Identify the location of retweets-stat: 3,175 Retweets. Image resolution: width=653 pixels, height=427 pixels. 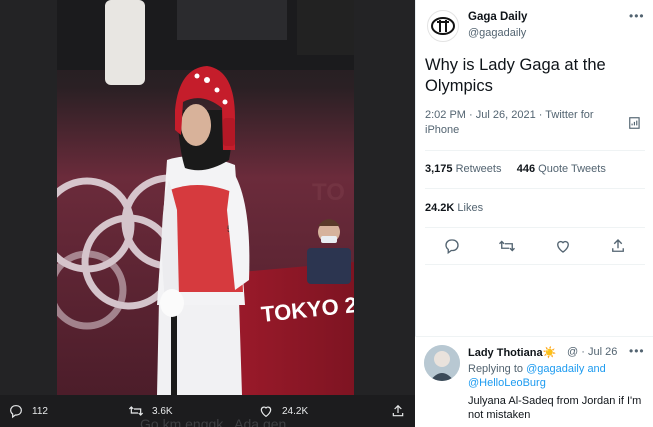
(463, 169).